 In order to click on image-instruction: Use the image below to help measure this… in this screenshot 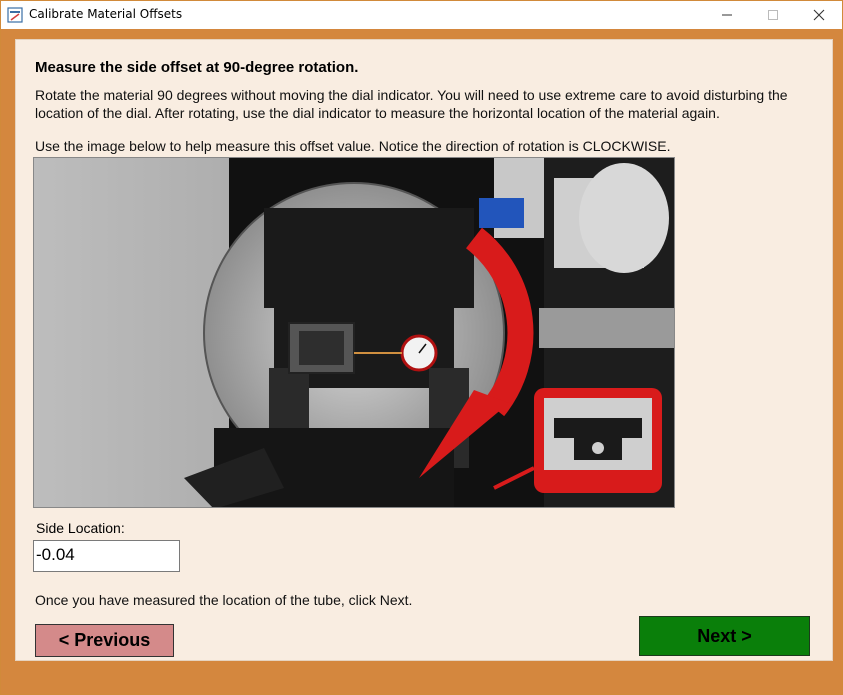, I will do `click(353, 146)`.